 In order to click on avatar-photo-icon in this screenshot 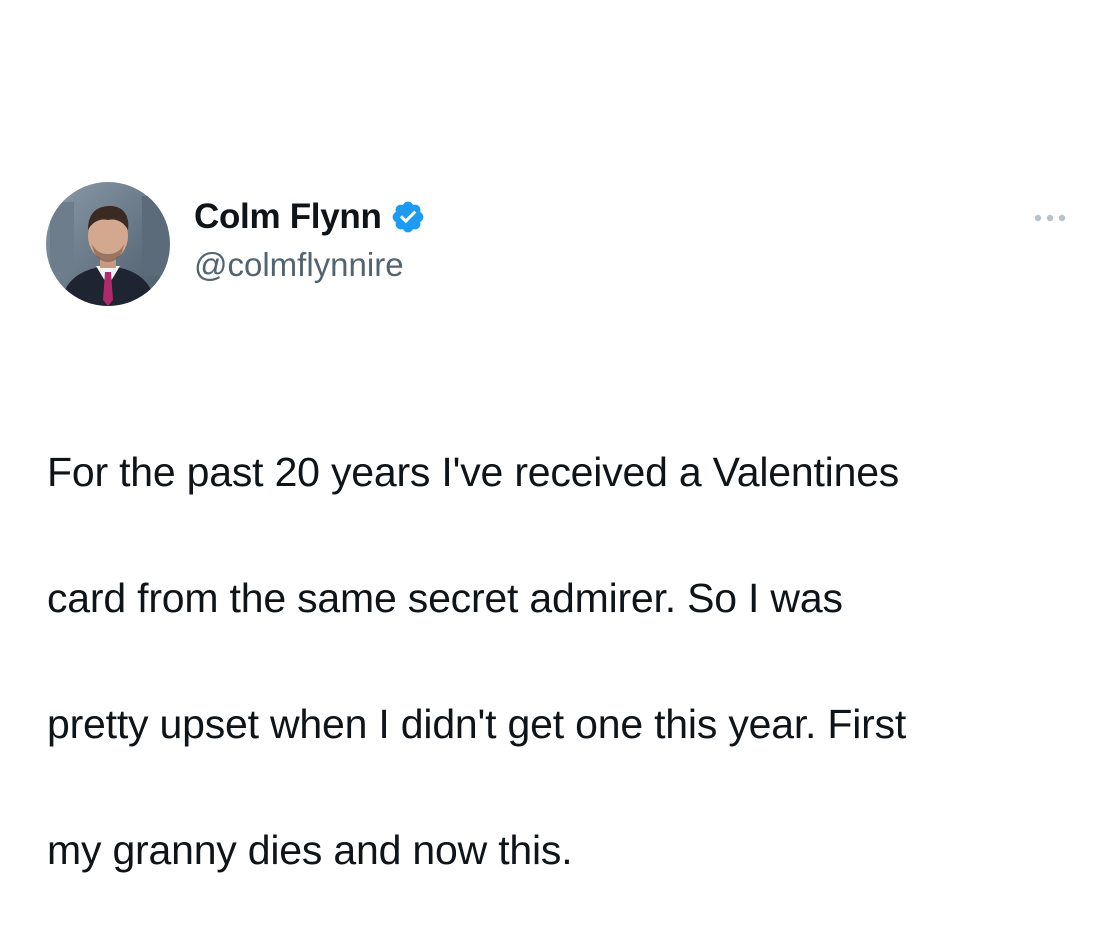, I will do `click(108, 244)`.